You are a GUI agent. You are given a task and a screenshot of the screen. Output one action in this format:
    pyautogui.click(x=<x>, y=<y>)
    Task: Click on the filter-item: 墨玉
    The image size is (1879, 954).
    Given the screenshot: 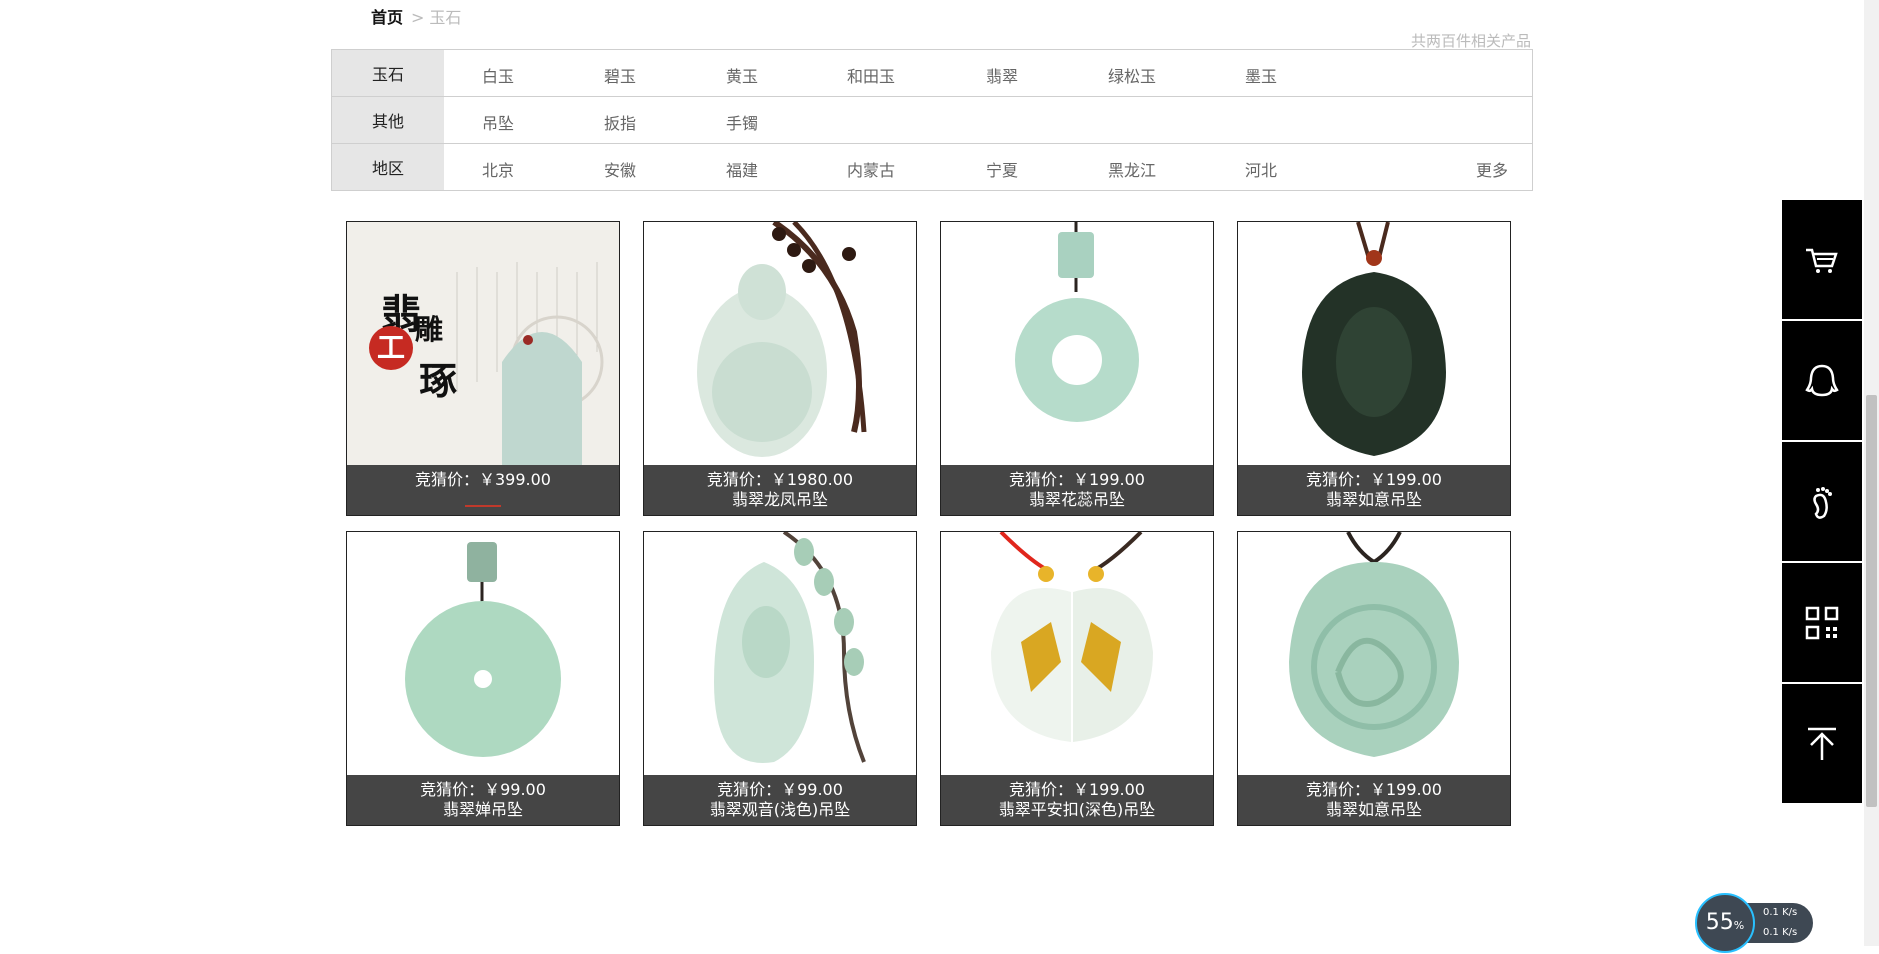 What is the action you would take?
    pyautogui.click(x=1261, y=75)
    